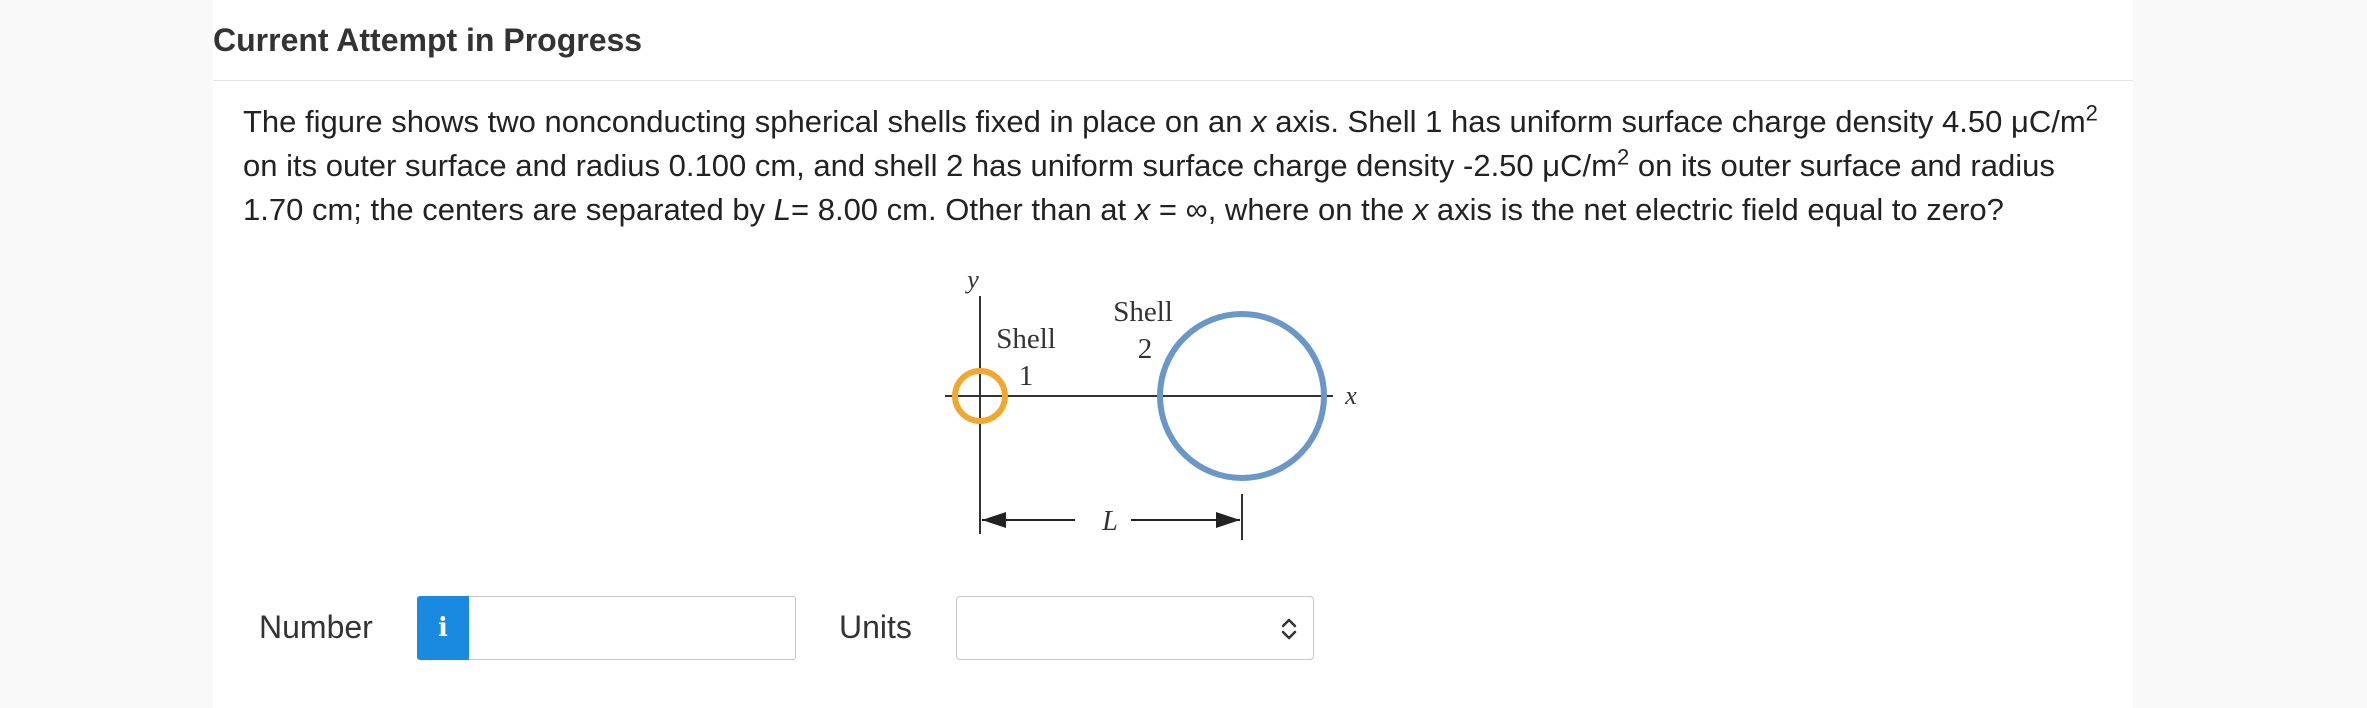 The height and width of the screenshot is (708, 2367). I want to click on info-icon: i, so click(443, 628).